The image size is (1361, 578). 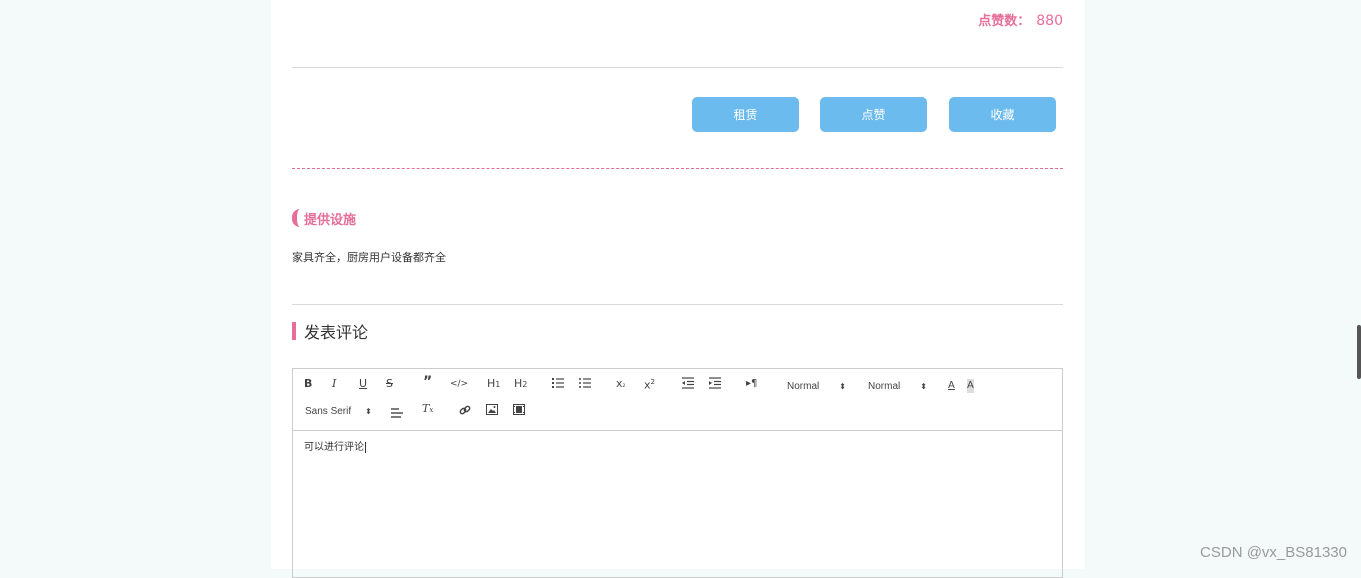 I want to click on header-select: Normal ⬍, so click(x=816, y=386).